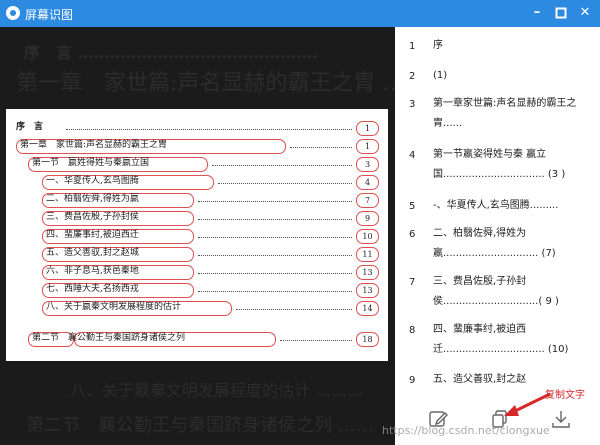 The width and height of the screenshot is (600, 445). What do you see at coordinates (367, 308) in the screenshot?
I see `row-page: 14` at bounding box center [367, 308].